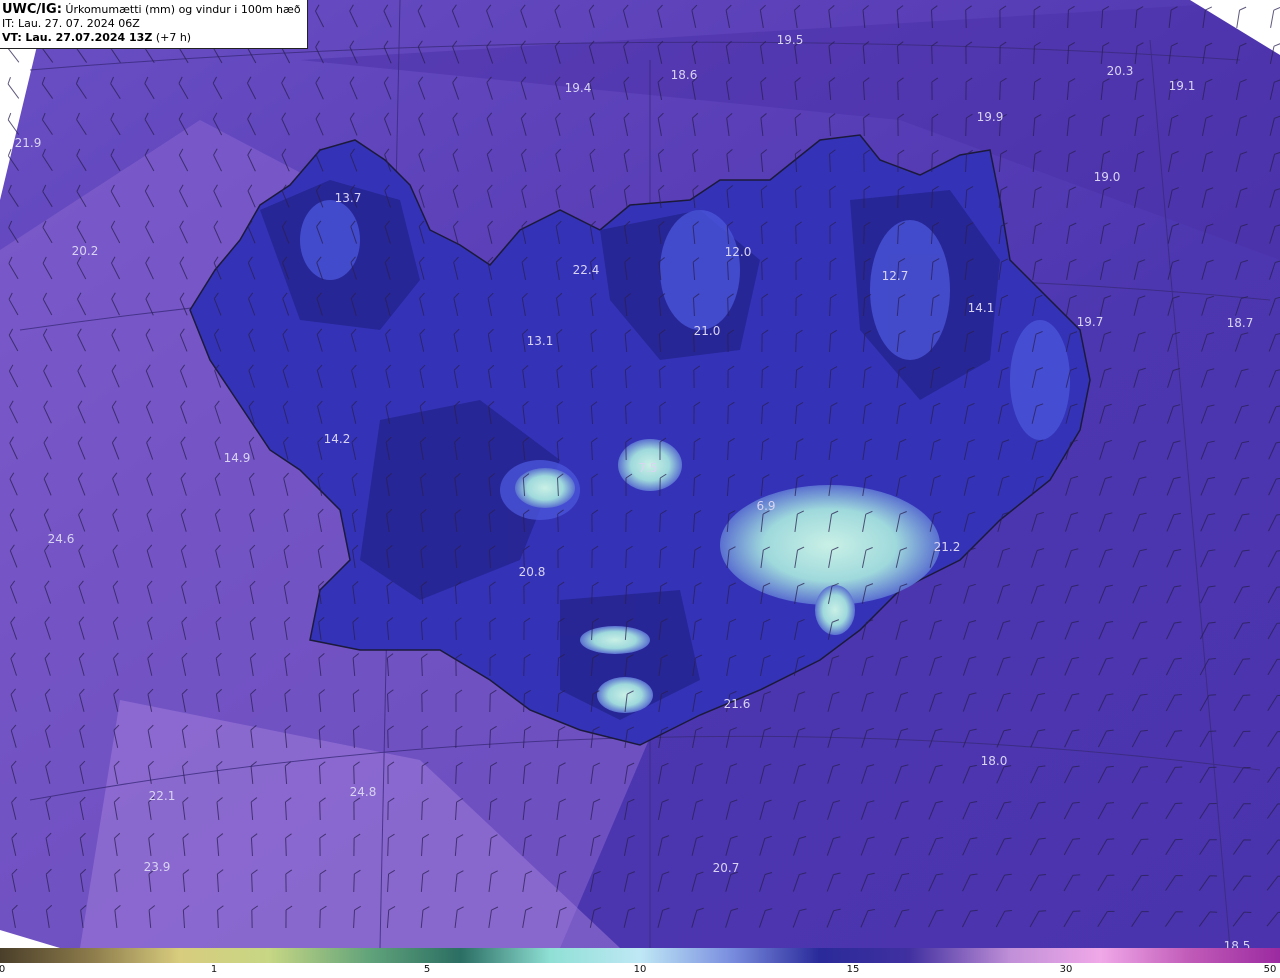 The width and height of the screenshot is (1280, 978). I want to click on value-label: 14.2, so click(337, 439).